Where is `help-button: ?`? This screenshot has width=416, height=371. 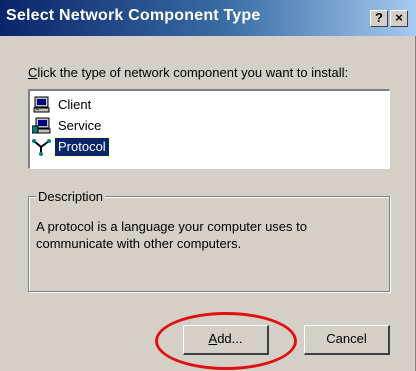
help-button: ? is located at coordinates (379, 18).